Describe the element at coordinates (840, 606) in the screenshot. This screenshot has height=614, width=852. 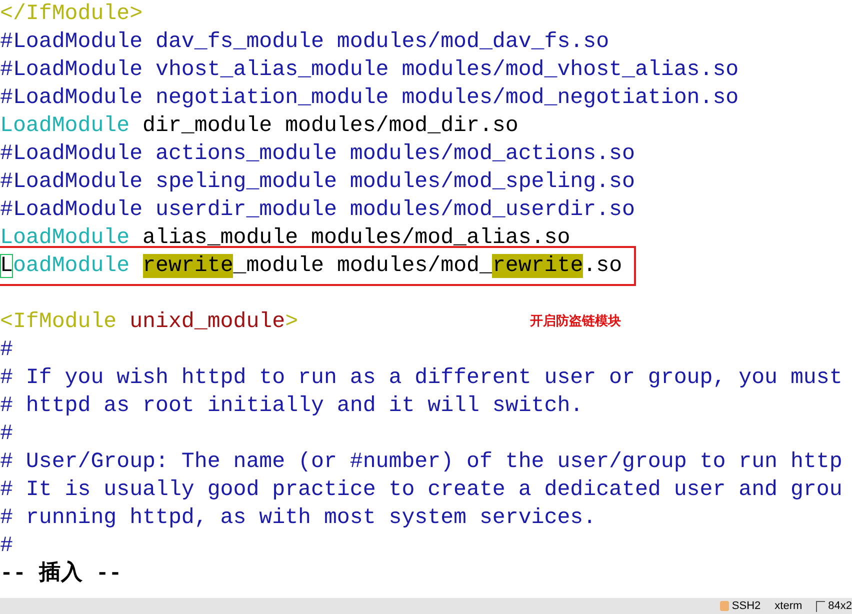
I see `status-item: 84x2` at that location.